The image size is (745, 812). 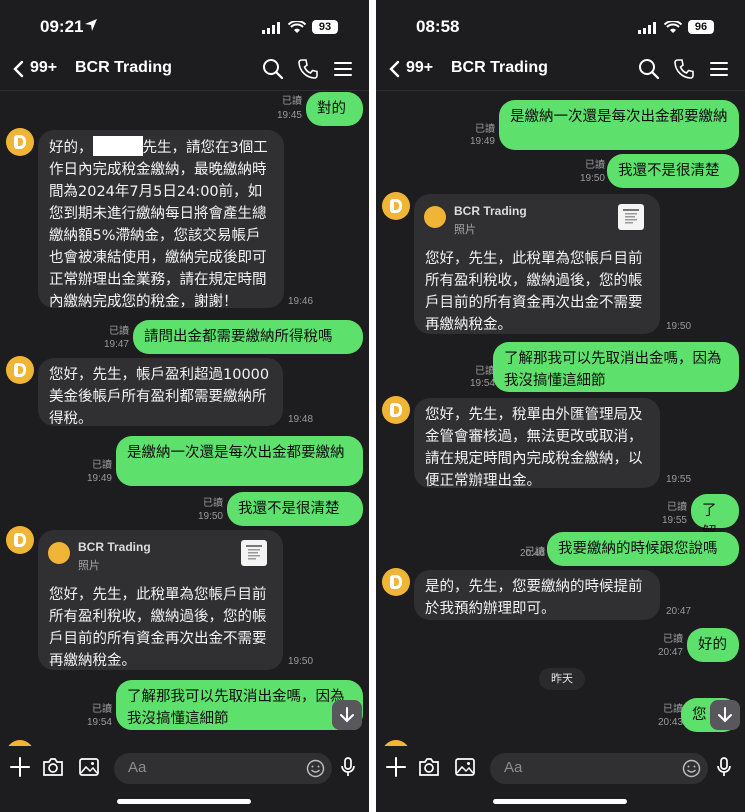 I want to click on outgoing-message: 請問出金都需要繳納所得稅嗎, so click(x=248, y=337).